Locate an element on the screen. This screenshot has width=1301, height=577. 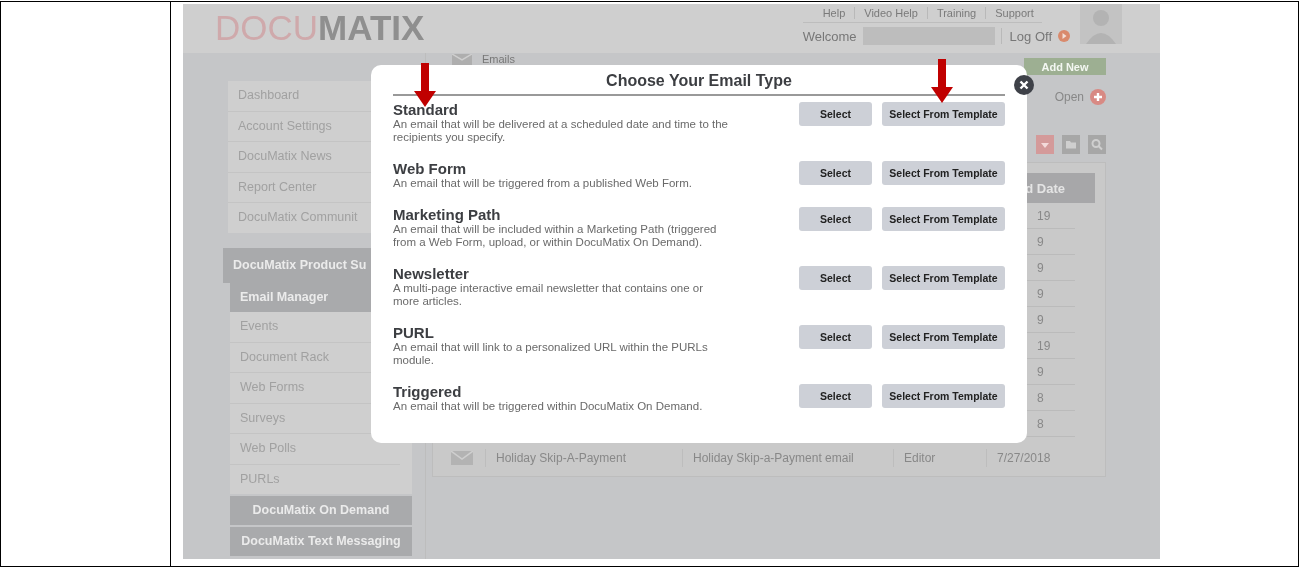
envelope-icon is located at coordinates (462, 457).